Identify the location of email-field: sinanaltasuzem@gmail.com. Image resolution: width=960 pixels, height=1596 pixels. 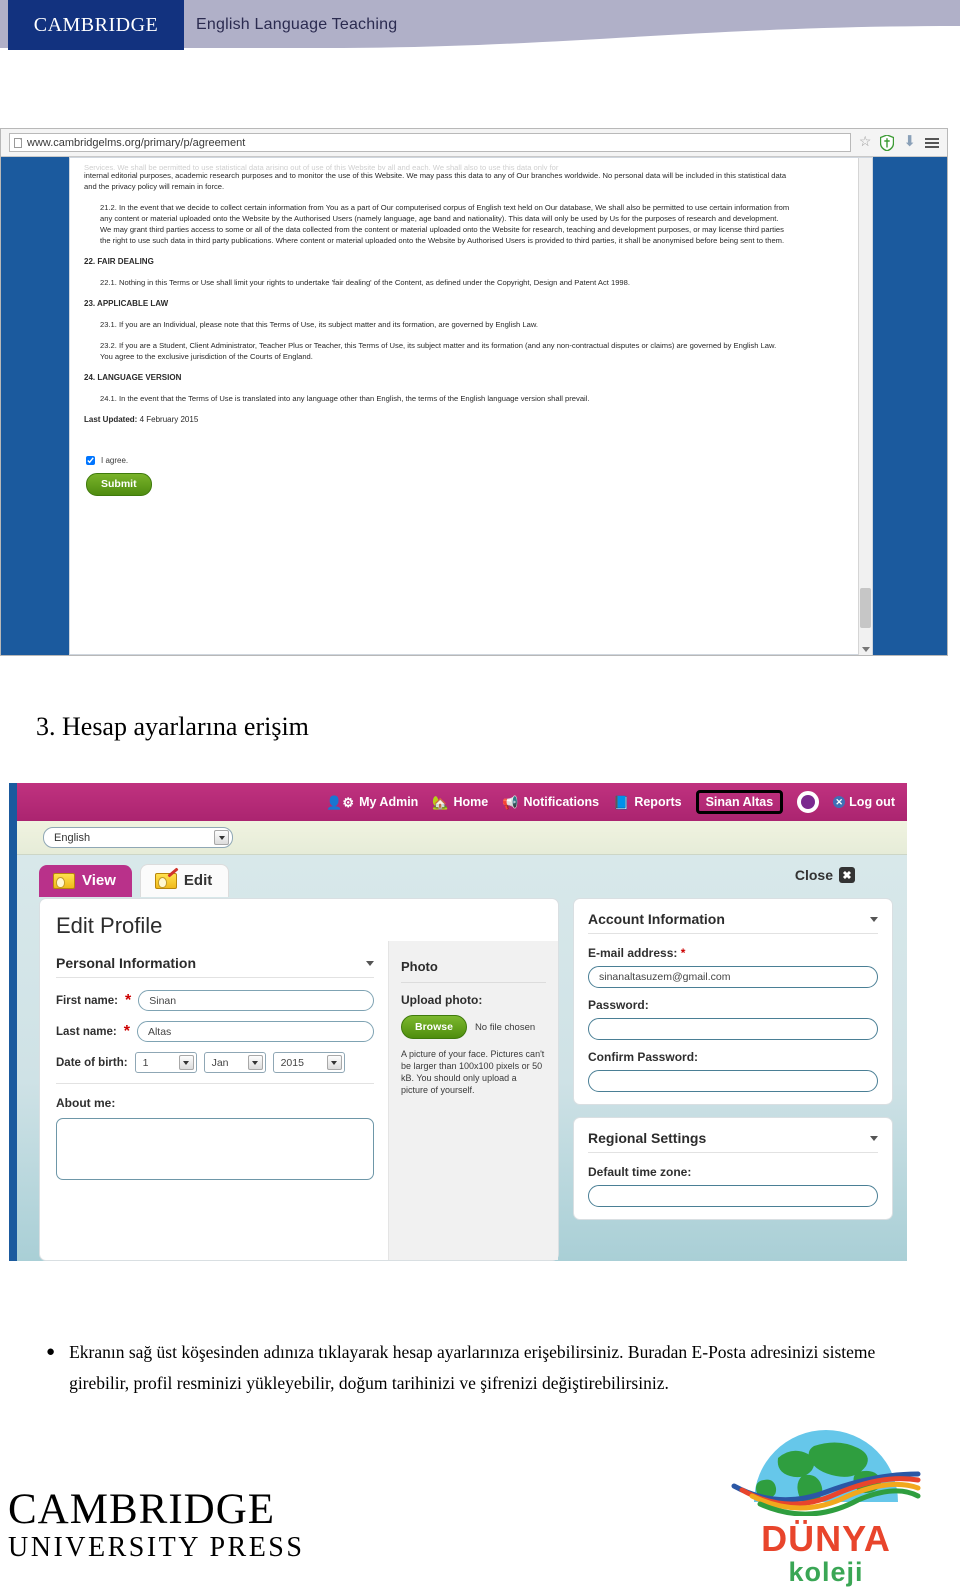
(733, 977).